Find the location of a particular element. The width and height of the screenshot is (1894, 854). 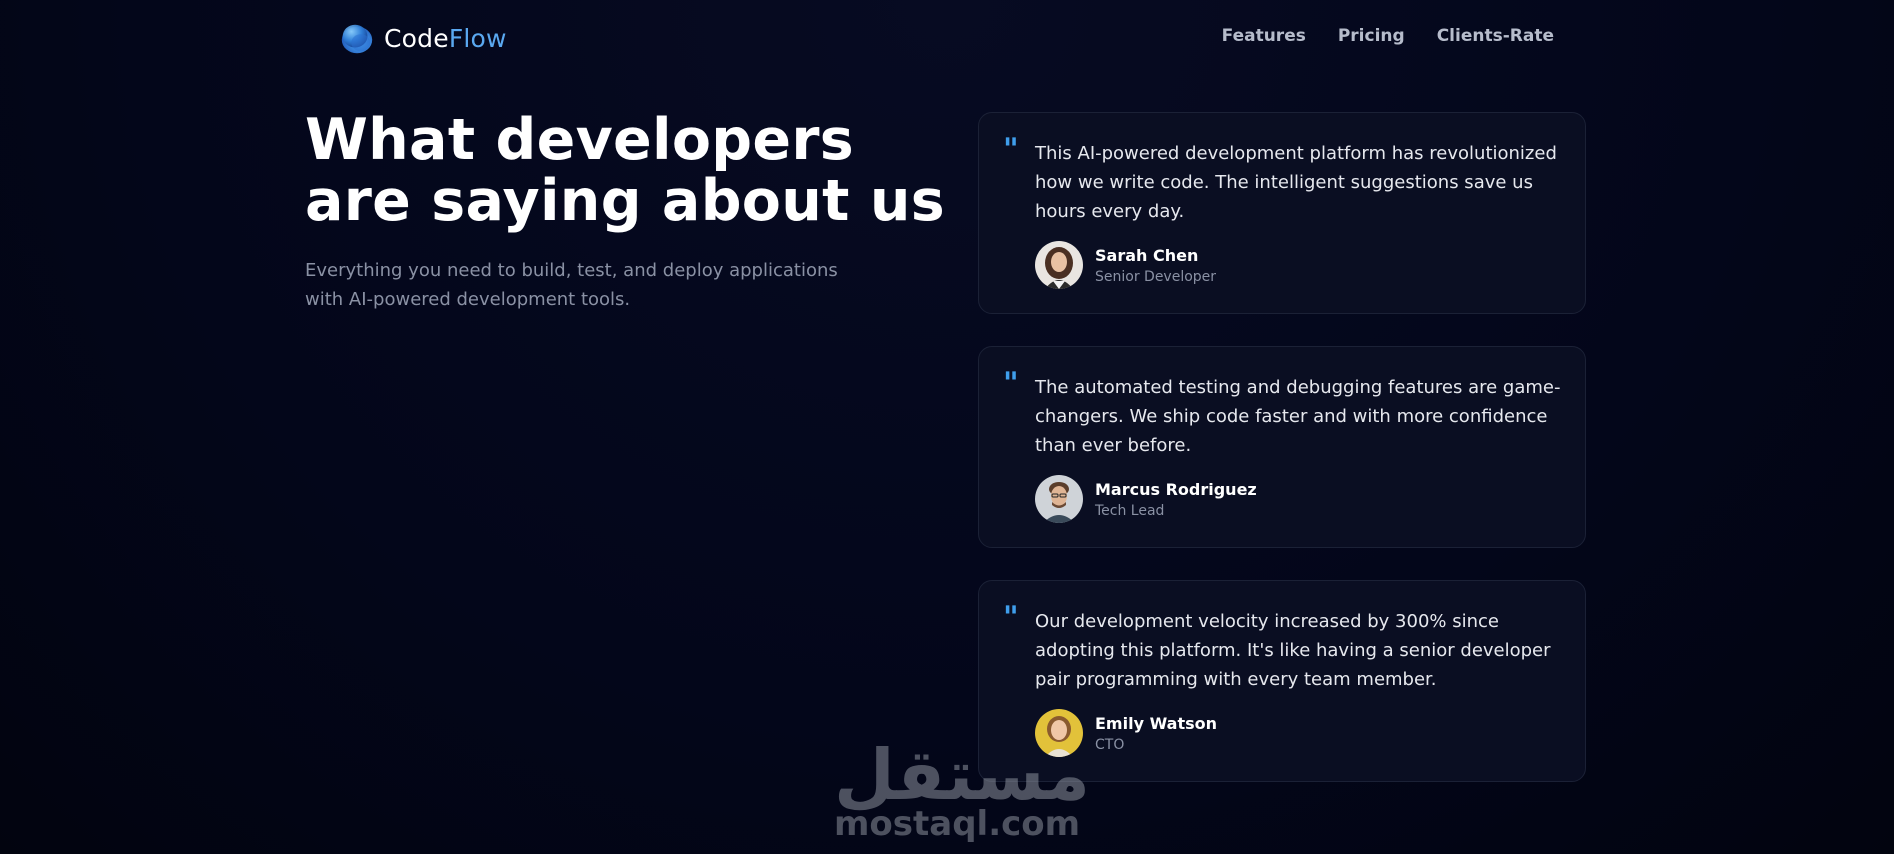

nav-links: Features Pricing Clients-Rate is located at coordinates (1388, 36).